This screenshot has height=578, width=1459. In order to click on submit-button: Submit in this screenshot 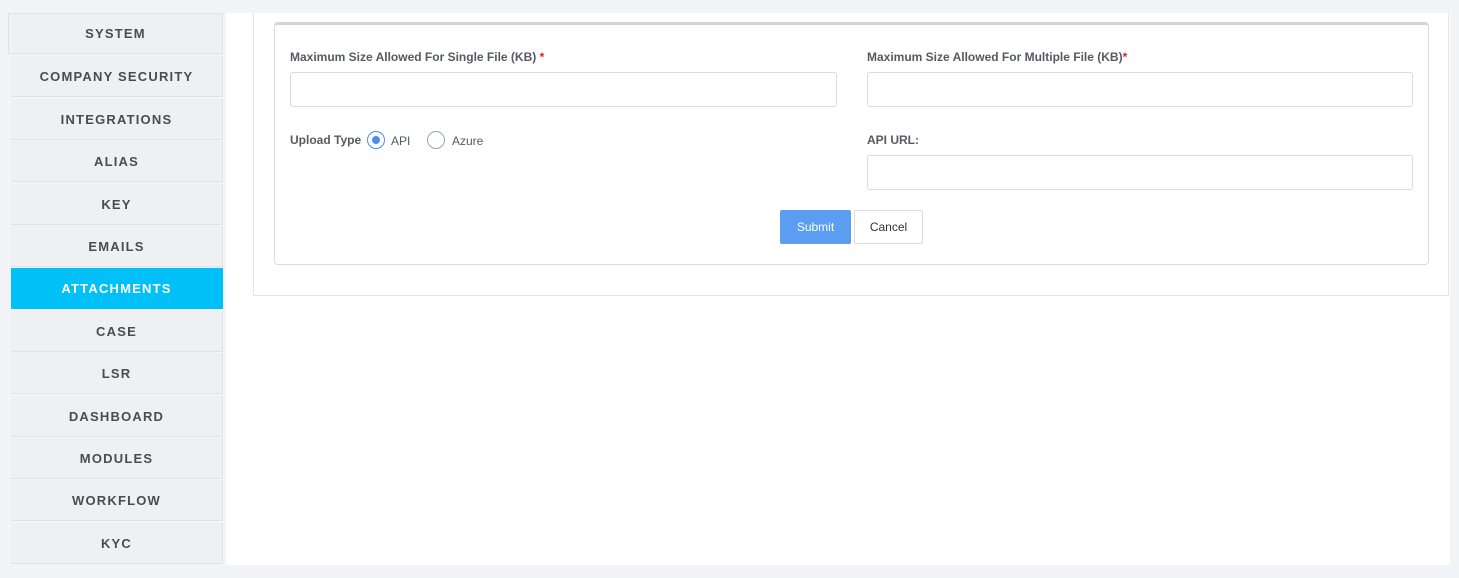, I will do `click(815, 227)`.